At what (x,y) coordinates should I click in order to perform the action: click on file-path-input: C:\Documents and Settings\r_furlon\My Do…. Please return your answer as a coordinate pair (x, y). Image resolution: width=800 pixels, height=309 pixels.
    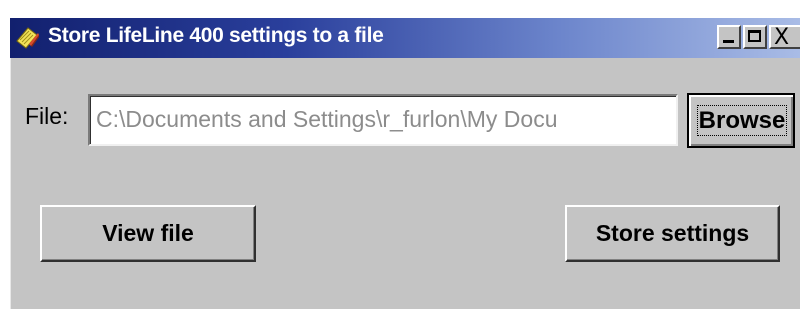
    Looking at the image, I should click on (383, 120).